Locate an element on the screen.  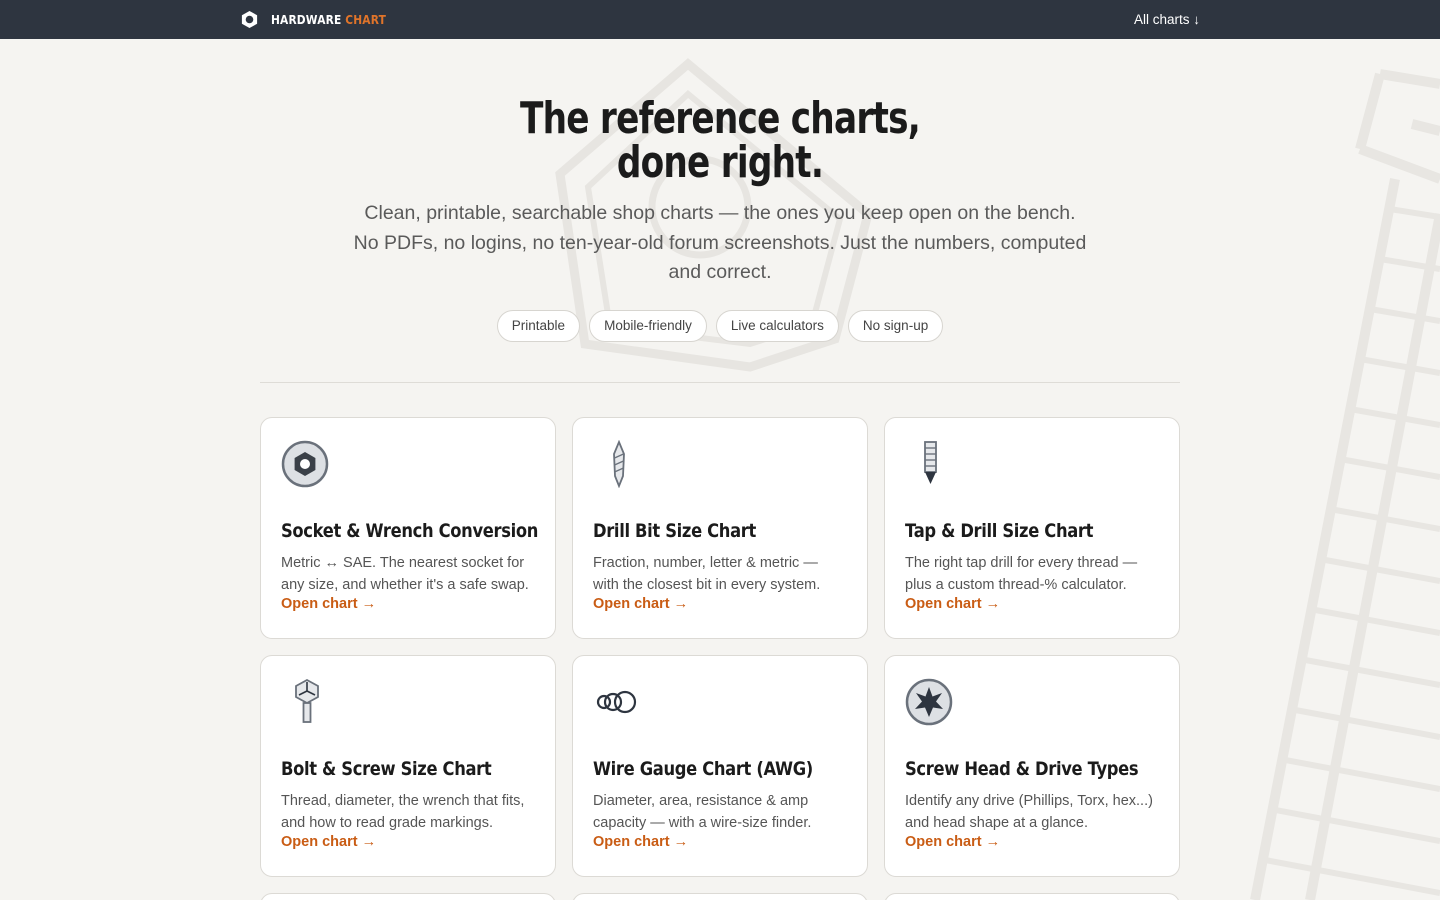
hero-title-line-2: done right. is located at coordinates (720, 162).